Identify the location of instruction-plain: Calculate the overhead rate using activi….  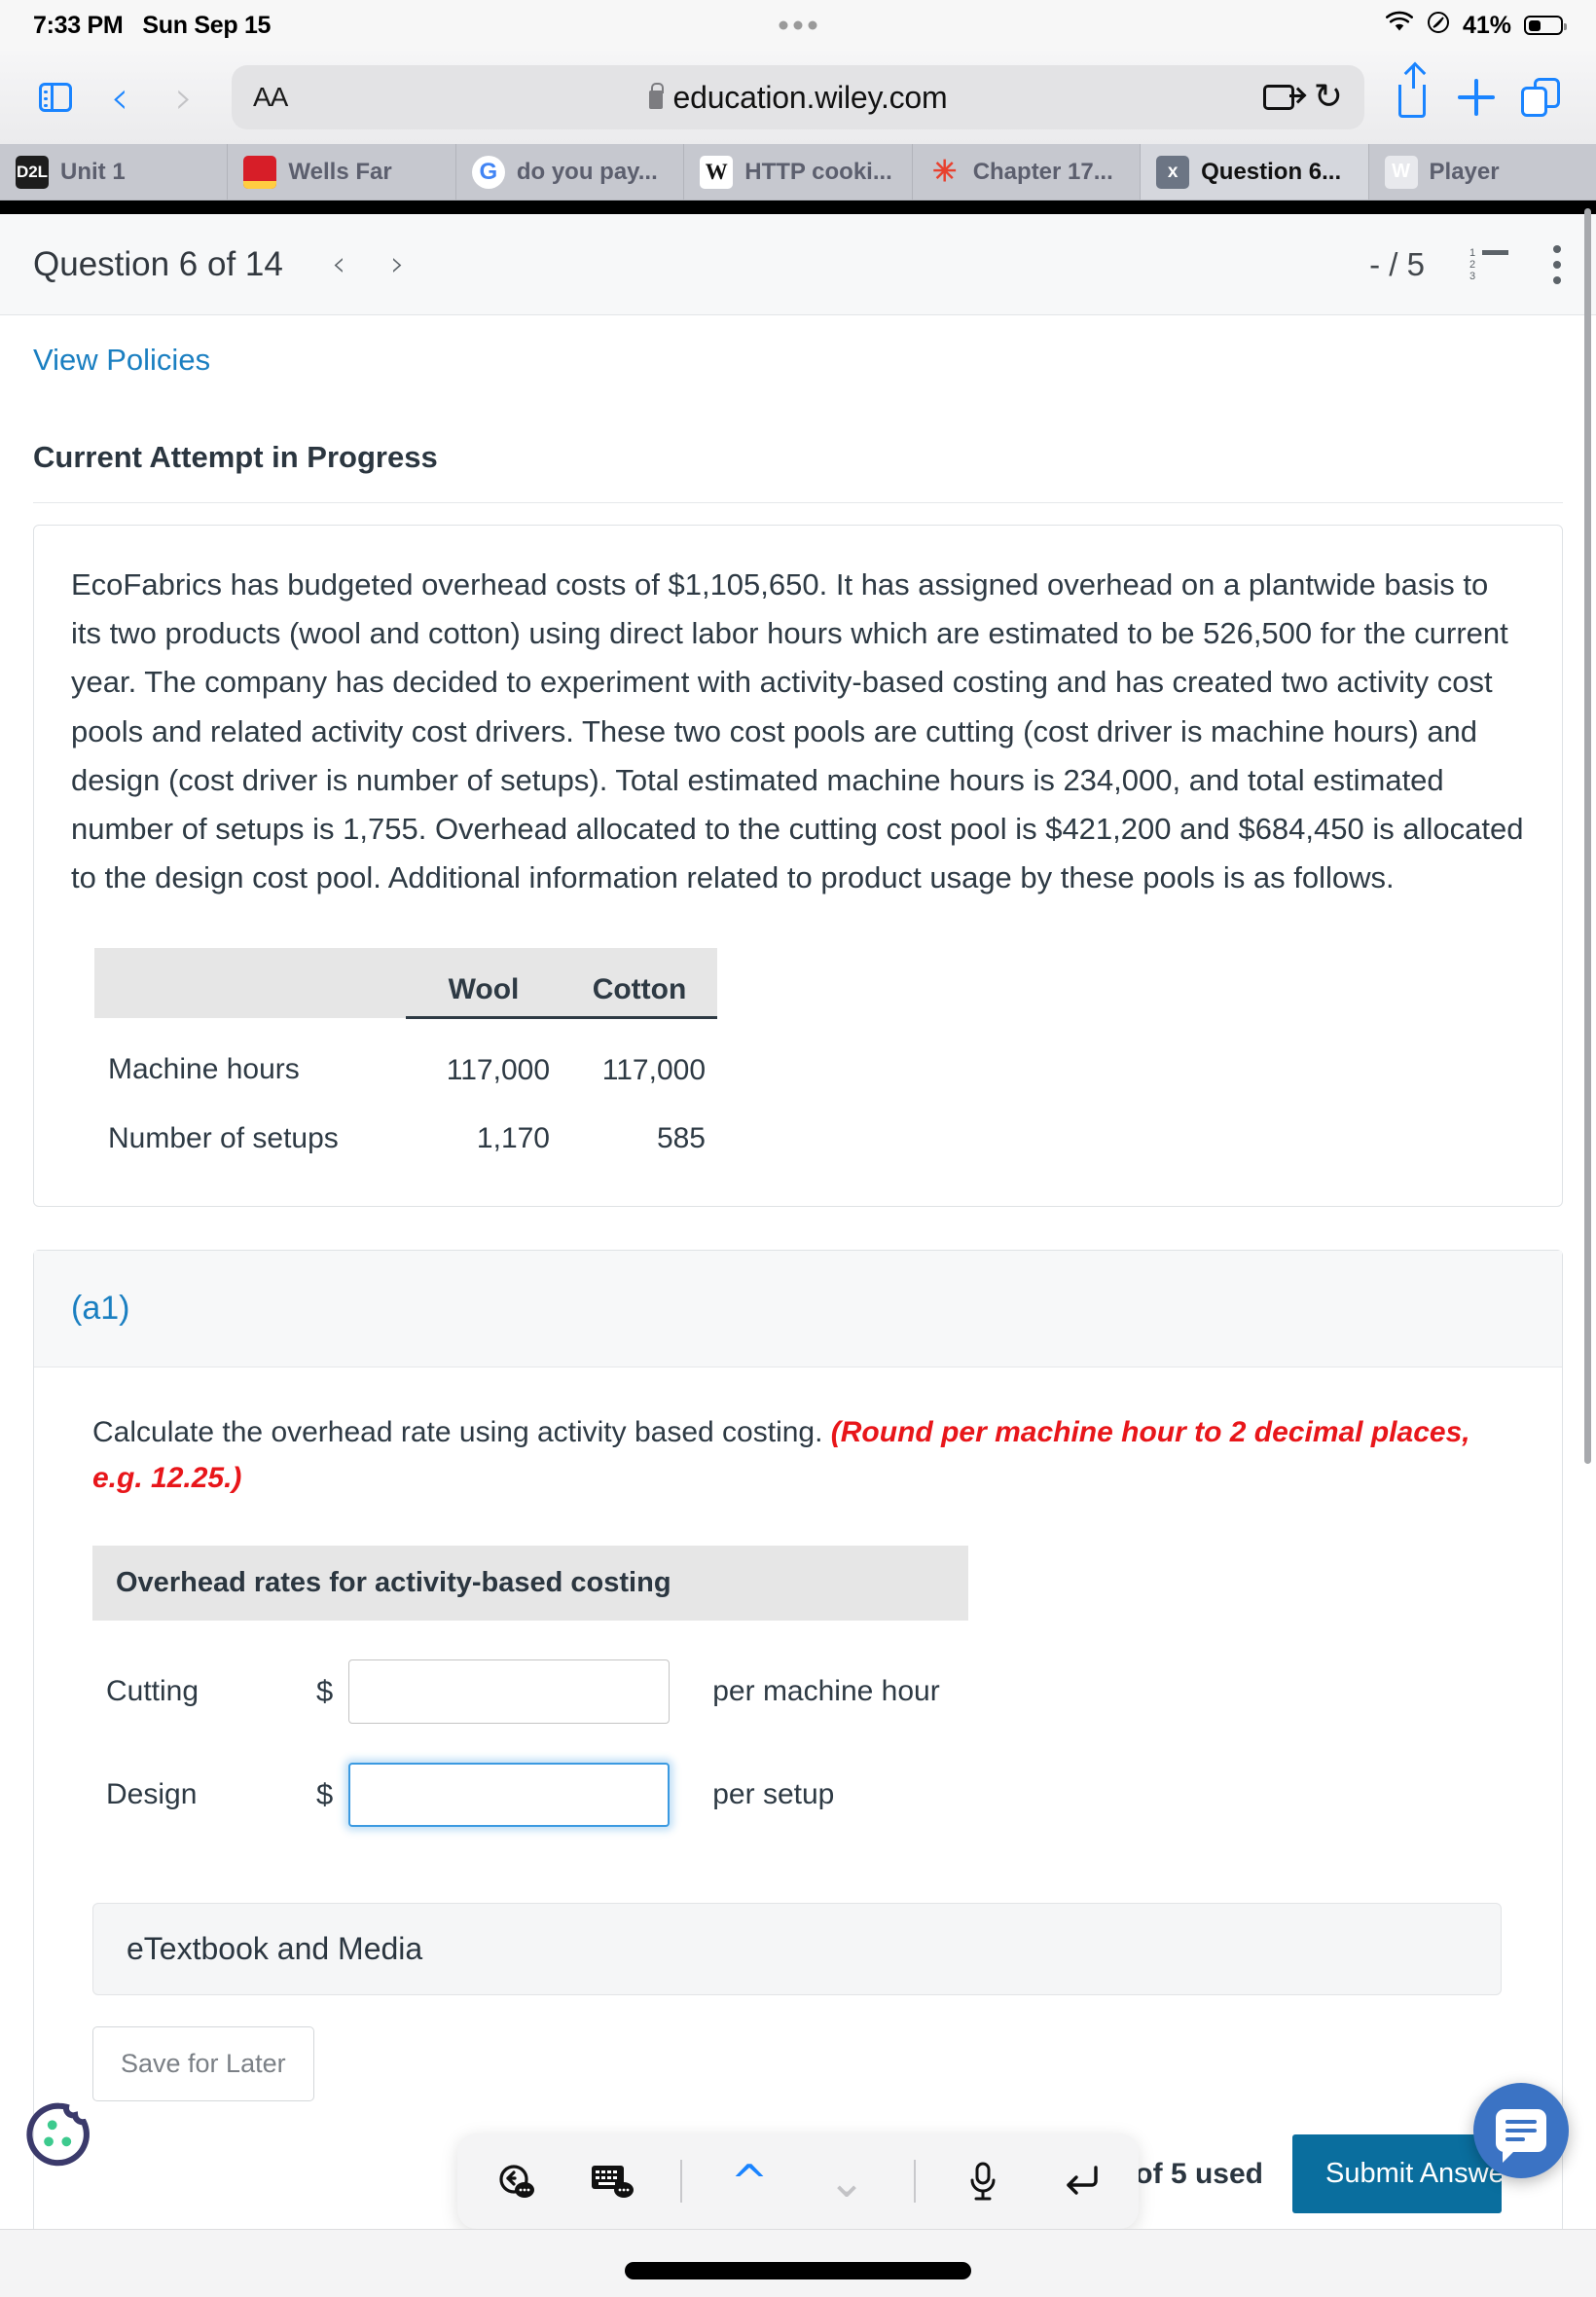
(462, 1432).